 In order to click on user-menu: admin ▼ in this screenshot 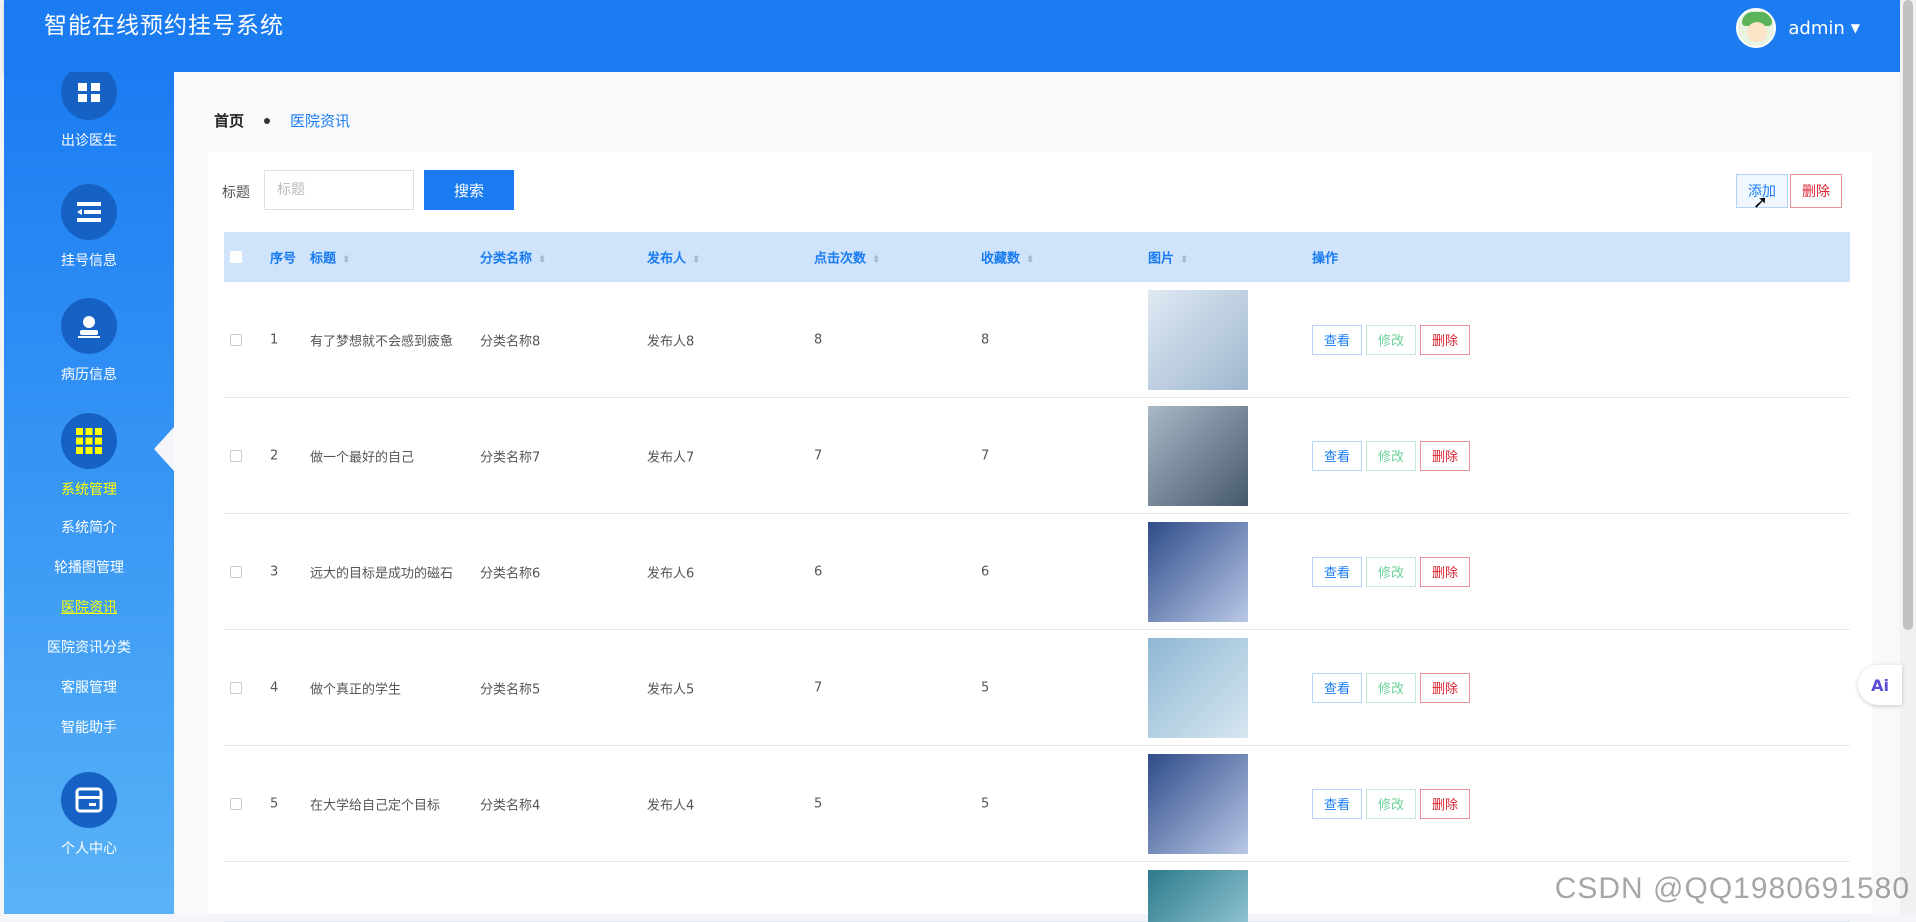, I will do `click(1798, 28)`.